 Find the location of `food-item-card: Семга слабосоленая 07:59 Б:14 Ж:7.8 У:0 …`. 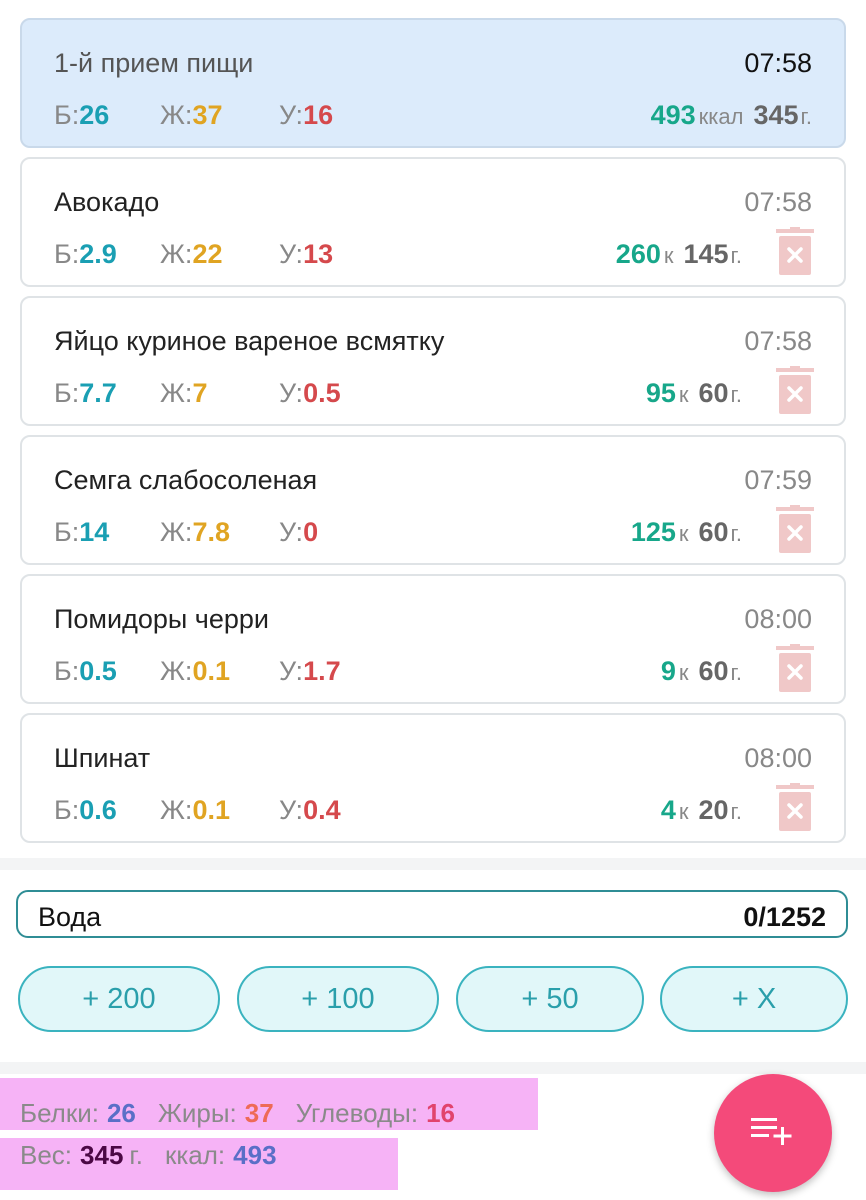

food-item-card: Семга слабосоленая 07:59 Б:14 Ж:7.8 У:0 … is located at coordinates (433, 500).